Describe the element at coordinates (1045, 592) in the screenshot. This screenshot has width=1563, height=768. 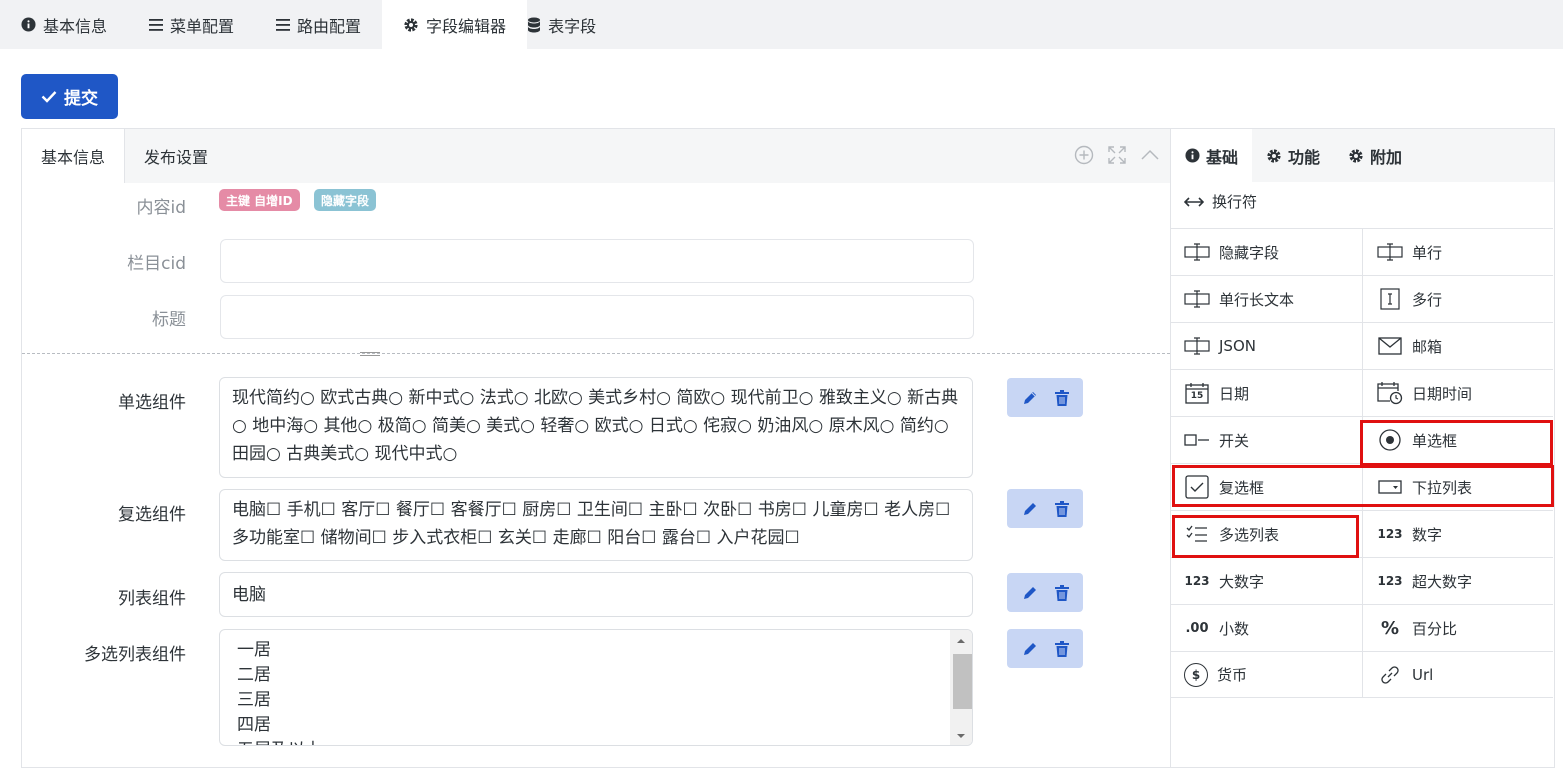
I see `list-actions` at that location.